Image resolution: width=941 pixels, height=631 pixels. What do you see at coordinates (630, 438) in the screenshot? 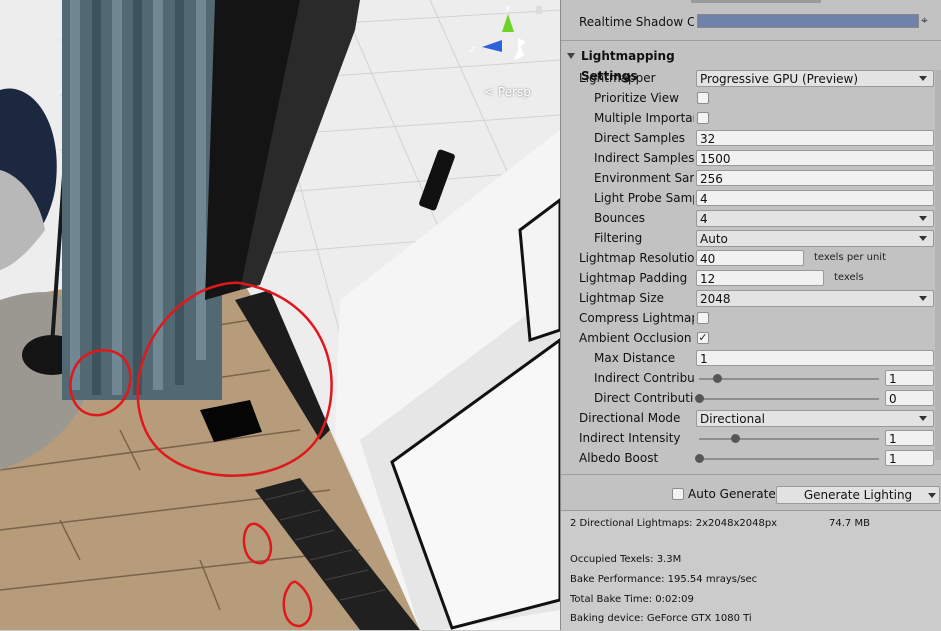
I see `indirect-intensity-label: Indirect Intensity` at bounding box center [630, 438].